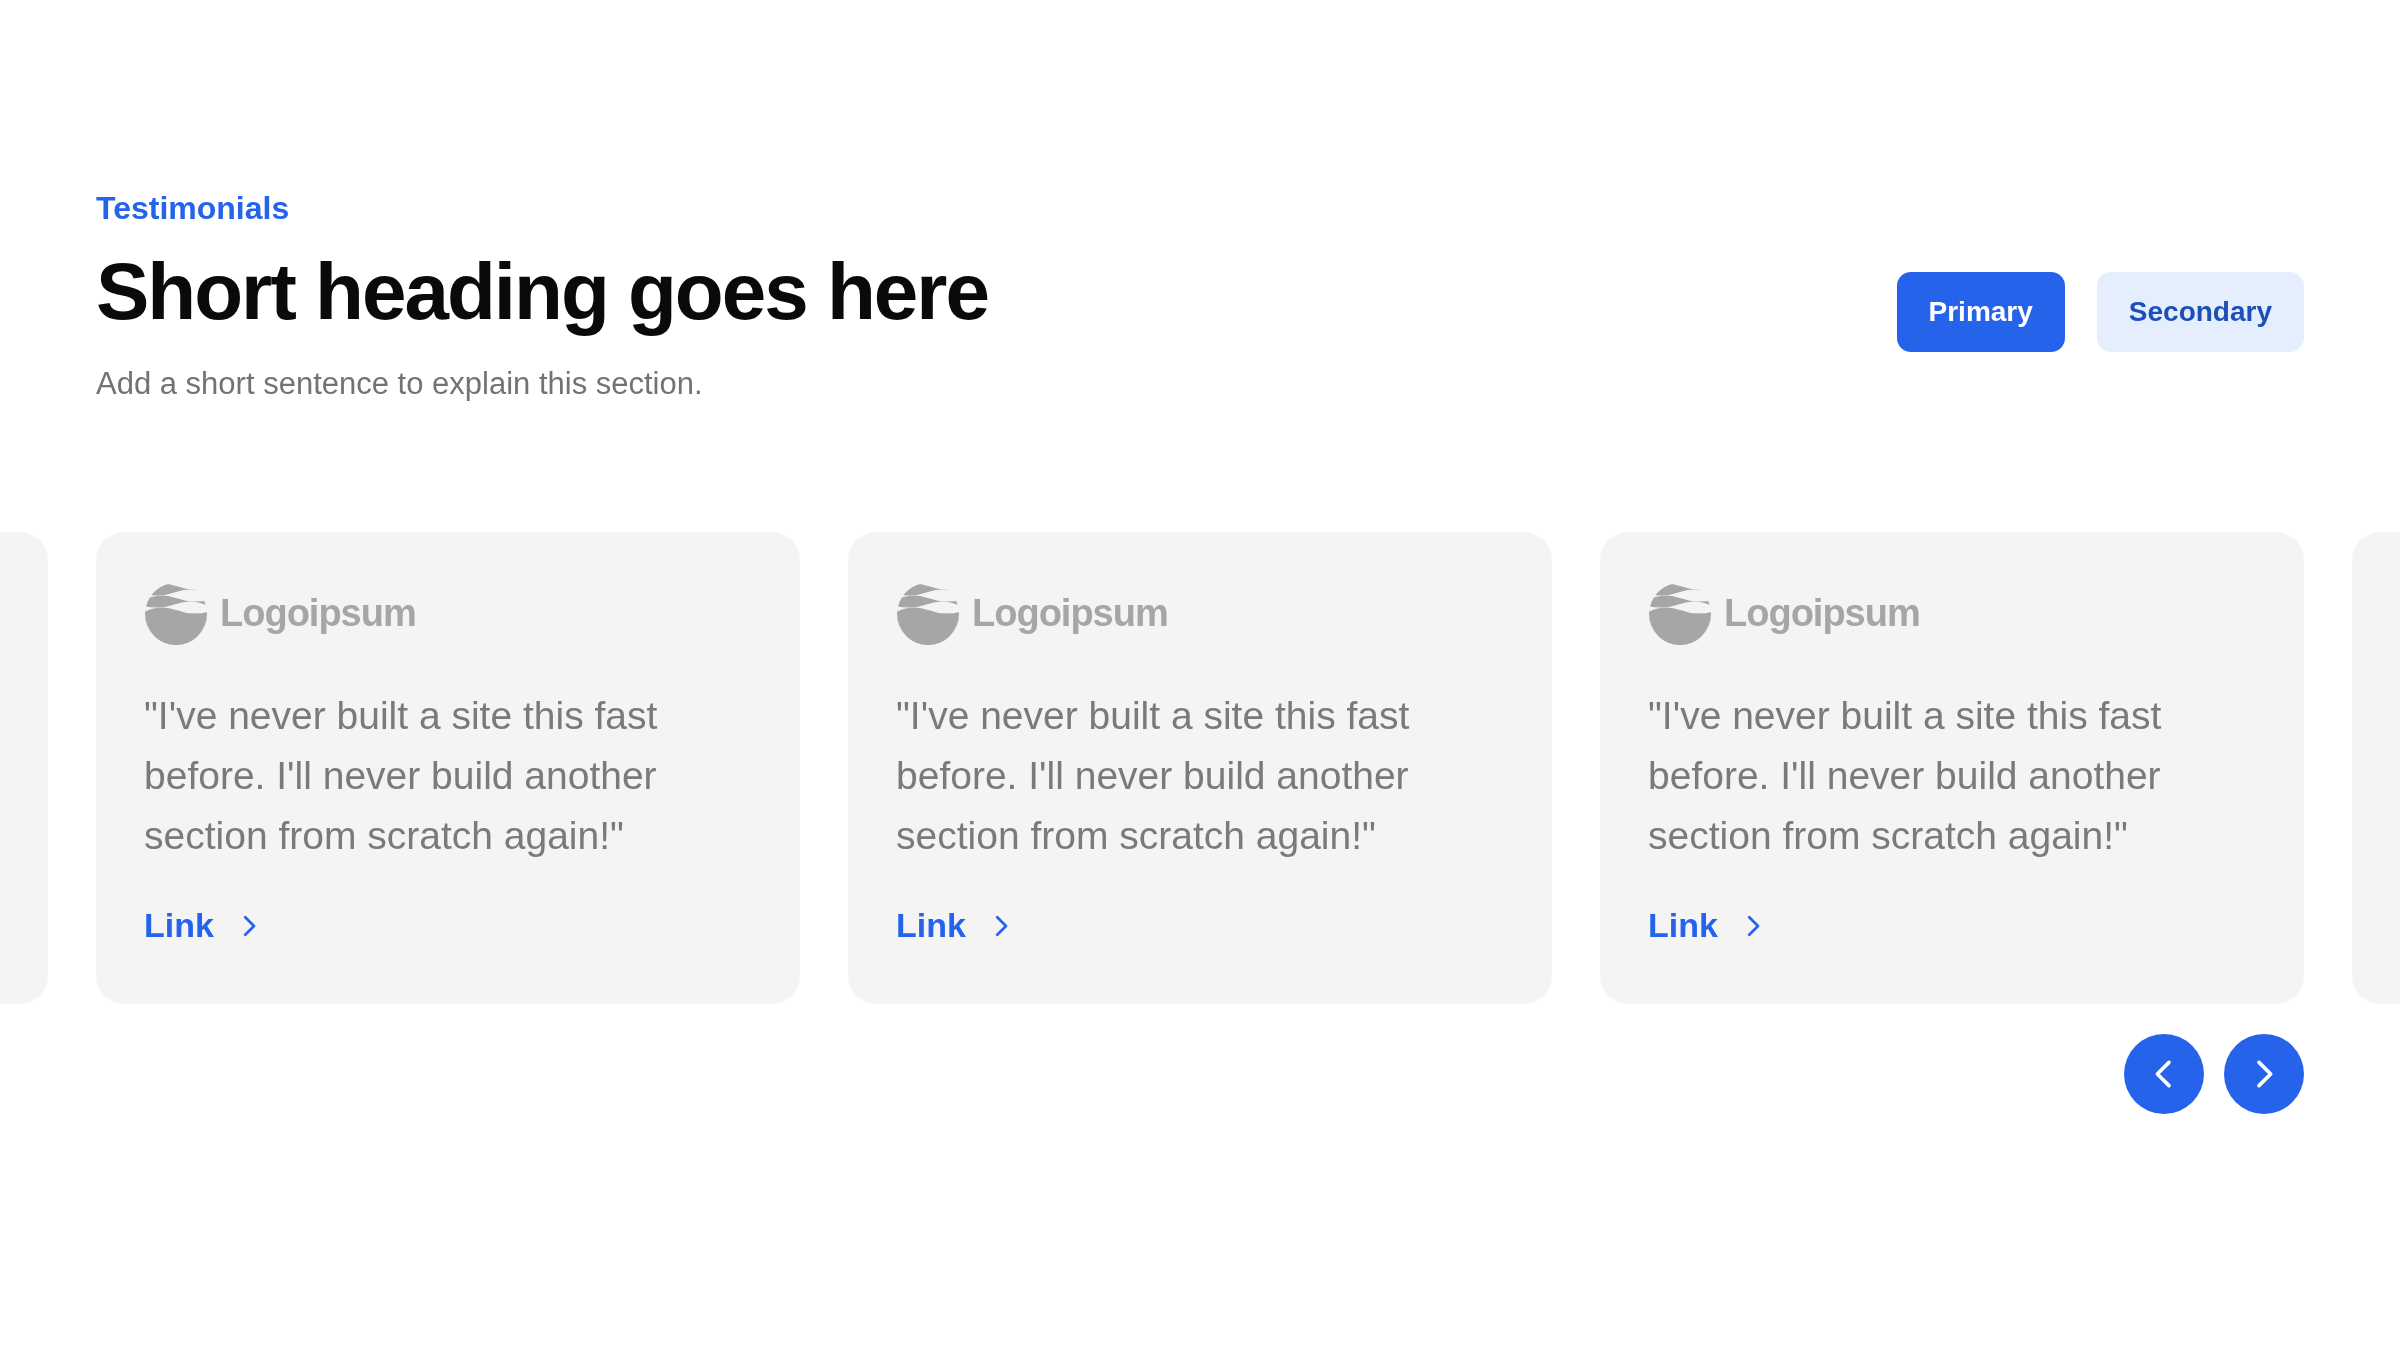 This screenshot has height=1346, width=2400. I want to click on section-subtitle: Add a short sentence to explain this section., so click(399, 384).